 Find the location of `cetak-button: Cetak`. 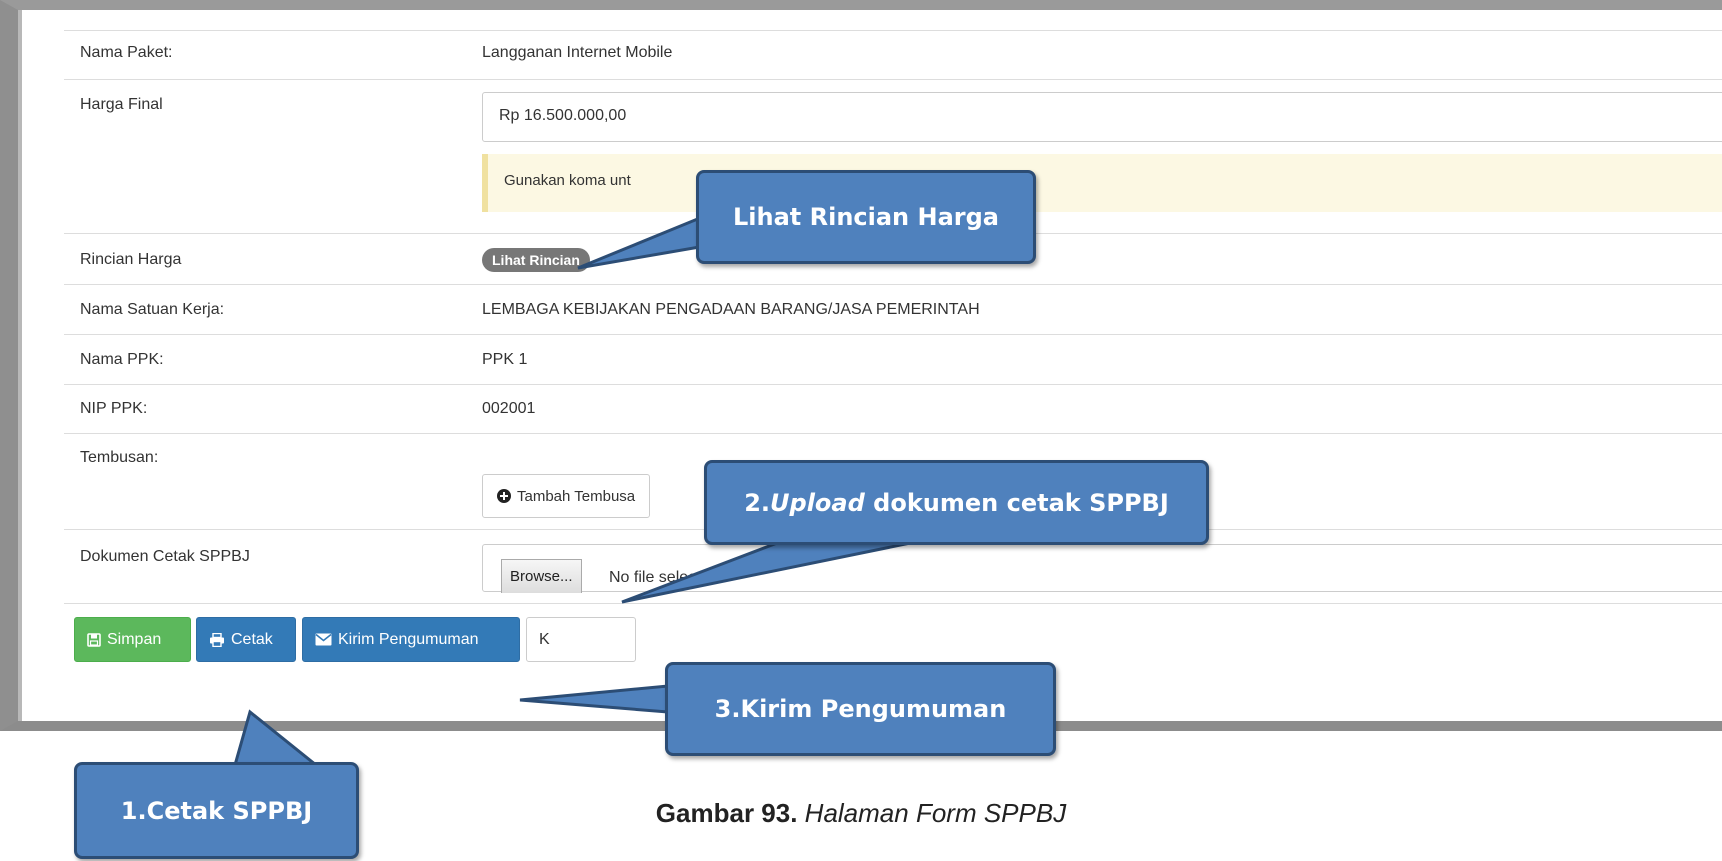

cetak-button: Cetak is located at coordinates (246, 639).